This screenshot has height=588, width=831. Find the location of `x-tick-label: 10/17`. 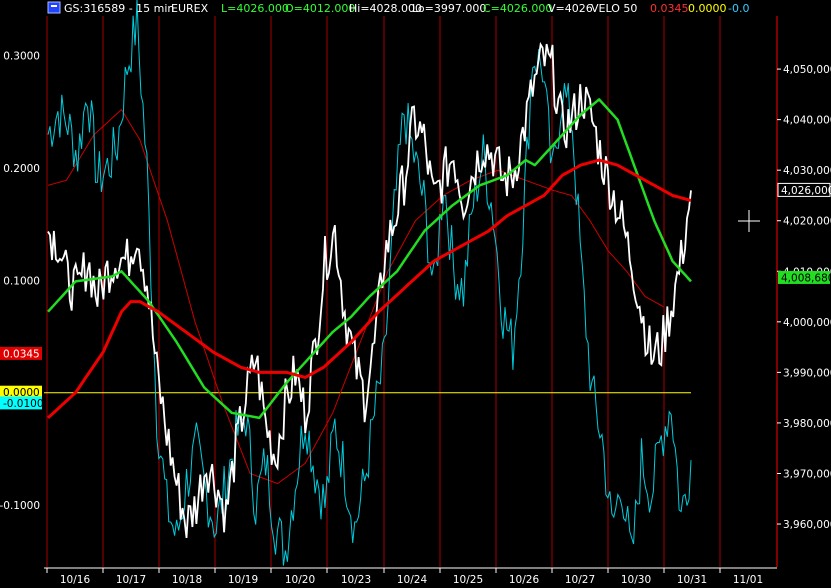

x-tick-label: 10/17 is located at coordinates (131, 580).